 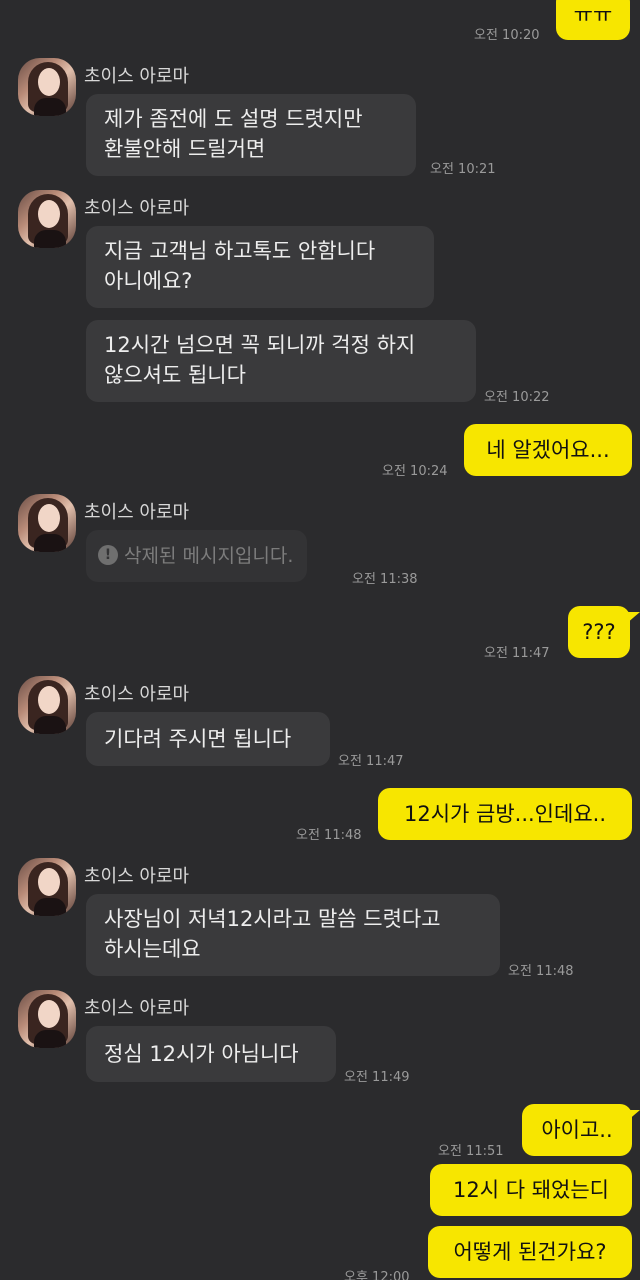 I want to click on message-time: 오전 10:21, so click(x=463, y=169).